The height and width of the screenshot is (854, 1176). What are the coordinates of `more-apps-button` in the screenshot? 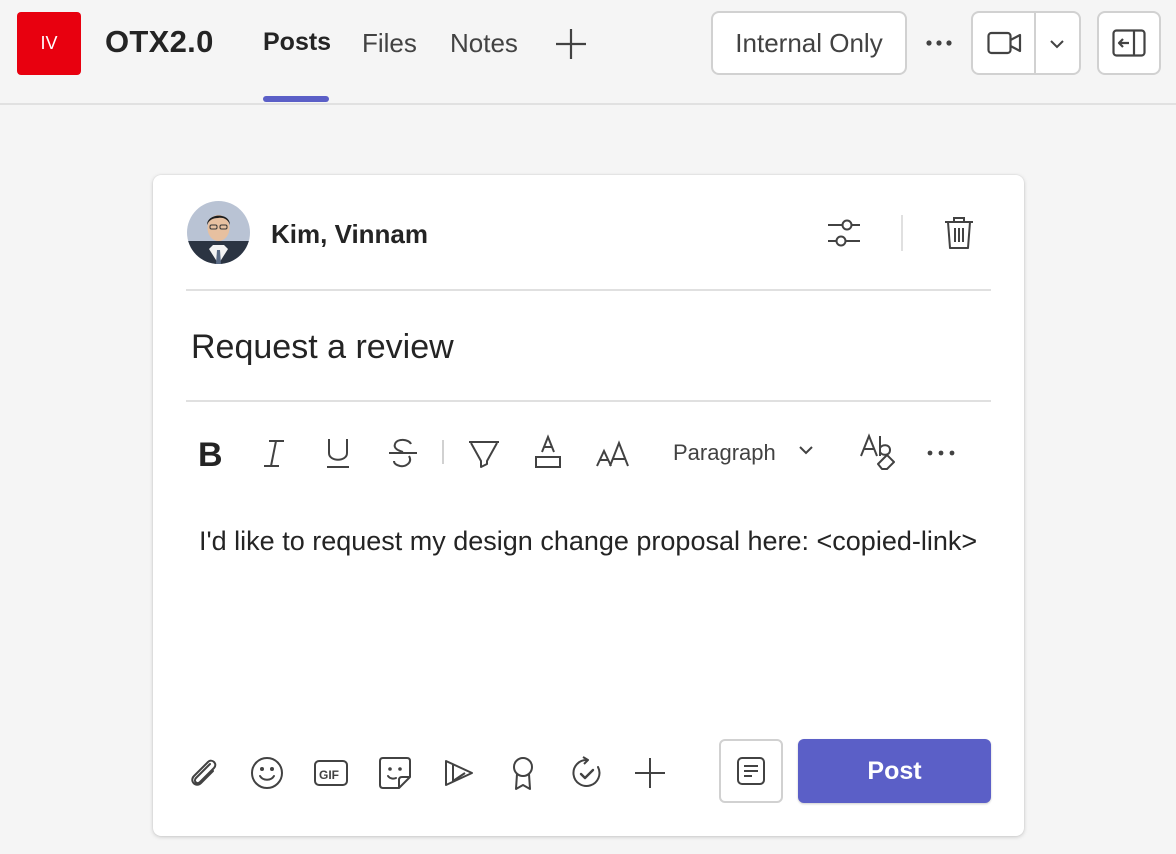 It's located at (650, 773).